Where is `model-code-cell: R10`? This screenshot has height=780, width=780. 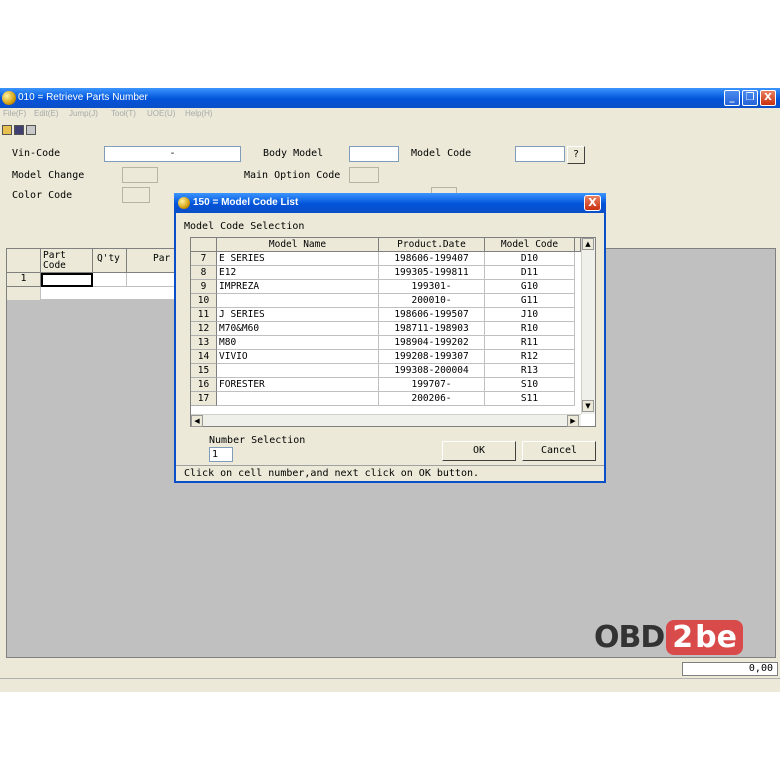 model-code-cell: R10 is located at coordinates (530, 329).